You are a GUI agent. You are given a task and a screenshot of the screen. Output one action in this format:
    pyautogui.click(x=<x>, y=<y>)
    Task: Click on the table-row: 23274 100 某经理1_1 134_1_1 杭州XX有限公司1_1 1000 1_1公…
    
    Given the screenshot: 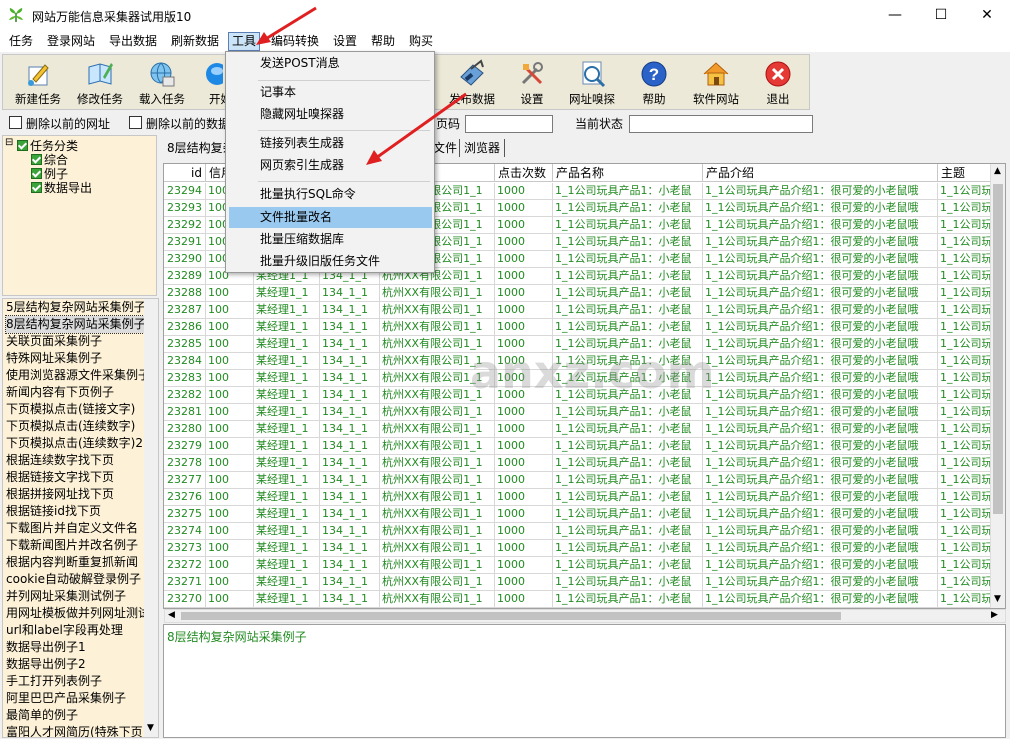 What is the action you would take?
    pyautogui.click(x=581, y=531)
    